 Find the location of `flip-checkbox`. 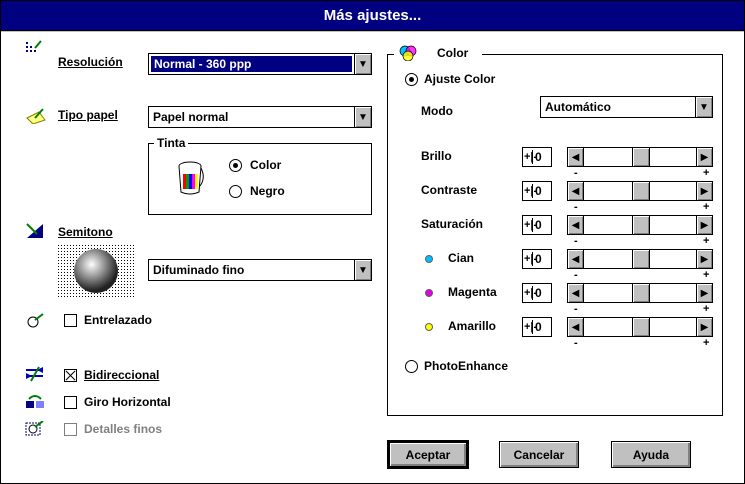

flip-checkbox is located at coordinates (70, 402).